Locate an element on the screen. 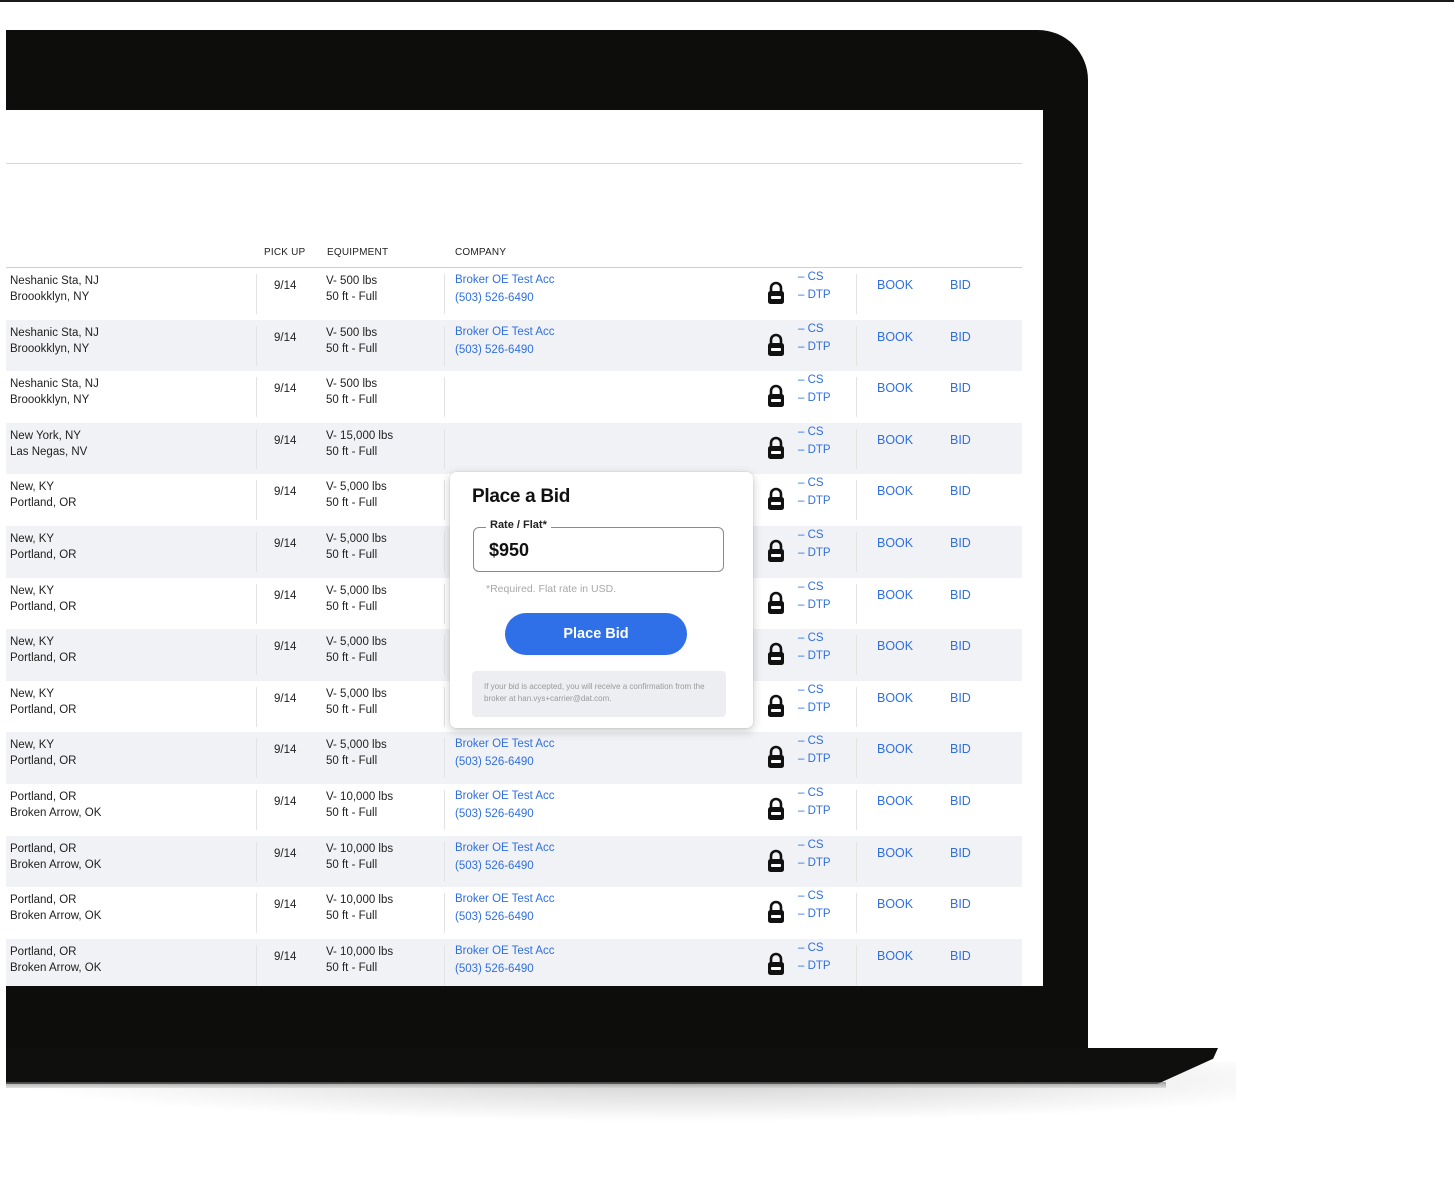  place-bid-button: Place Bid is located at coordinates (596, 634).